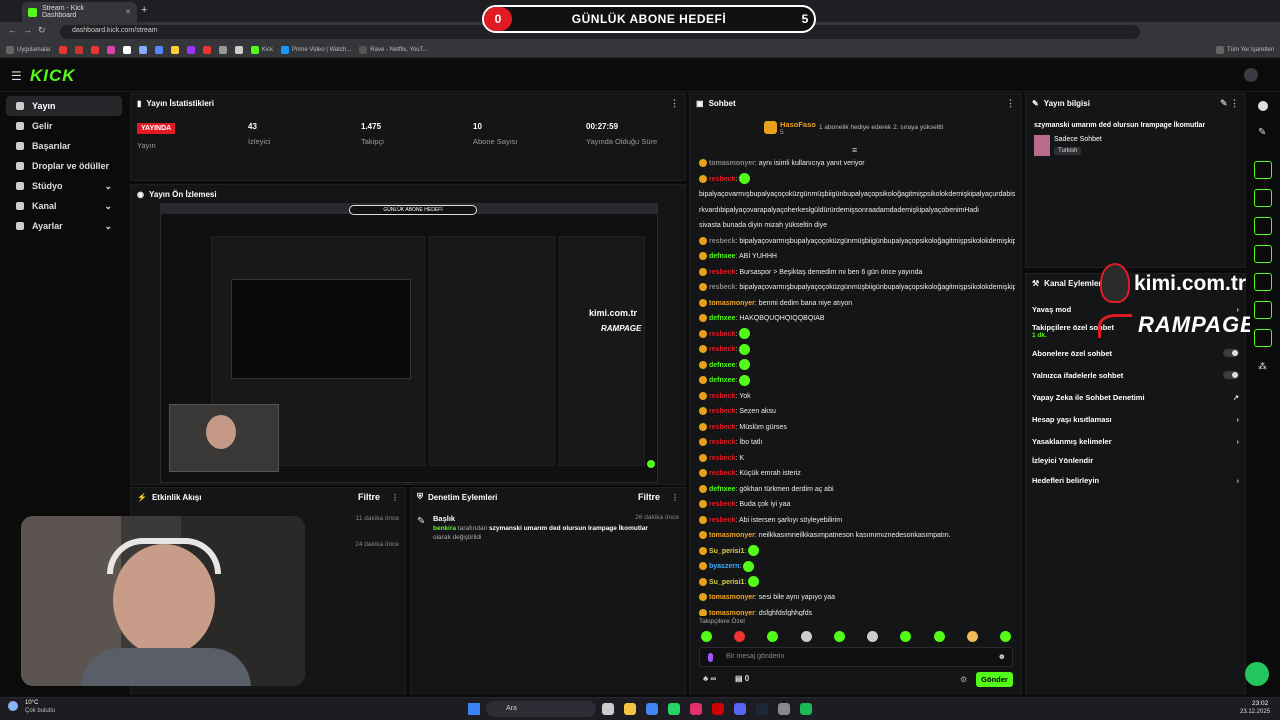 The width and height of the screenshot is (1280, 720). I want to click on sidebar-item-basarilar: Başarılar, so click(64, 146).